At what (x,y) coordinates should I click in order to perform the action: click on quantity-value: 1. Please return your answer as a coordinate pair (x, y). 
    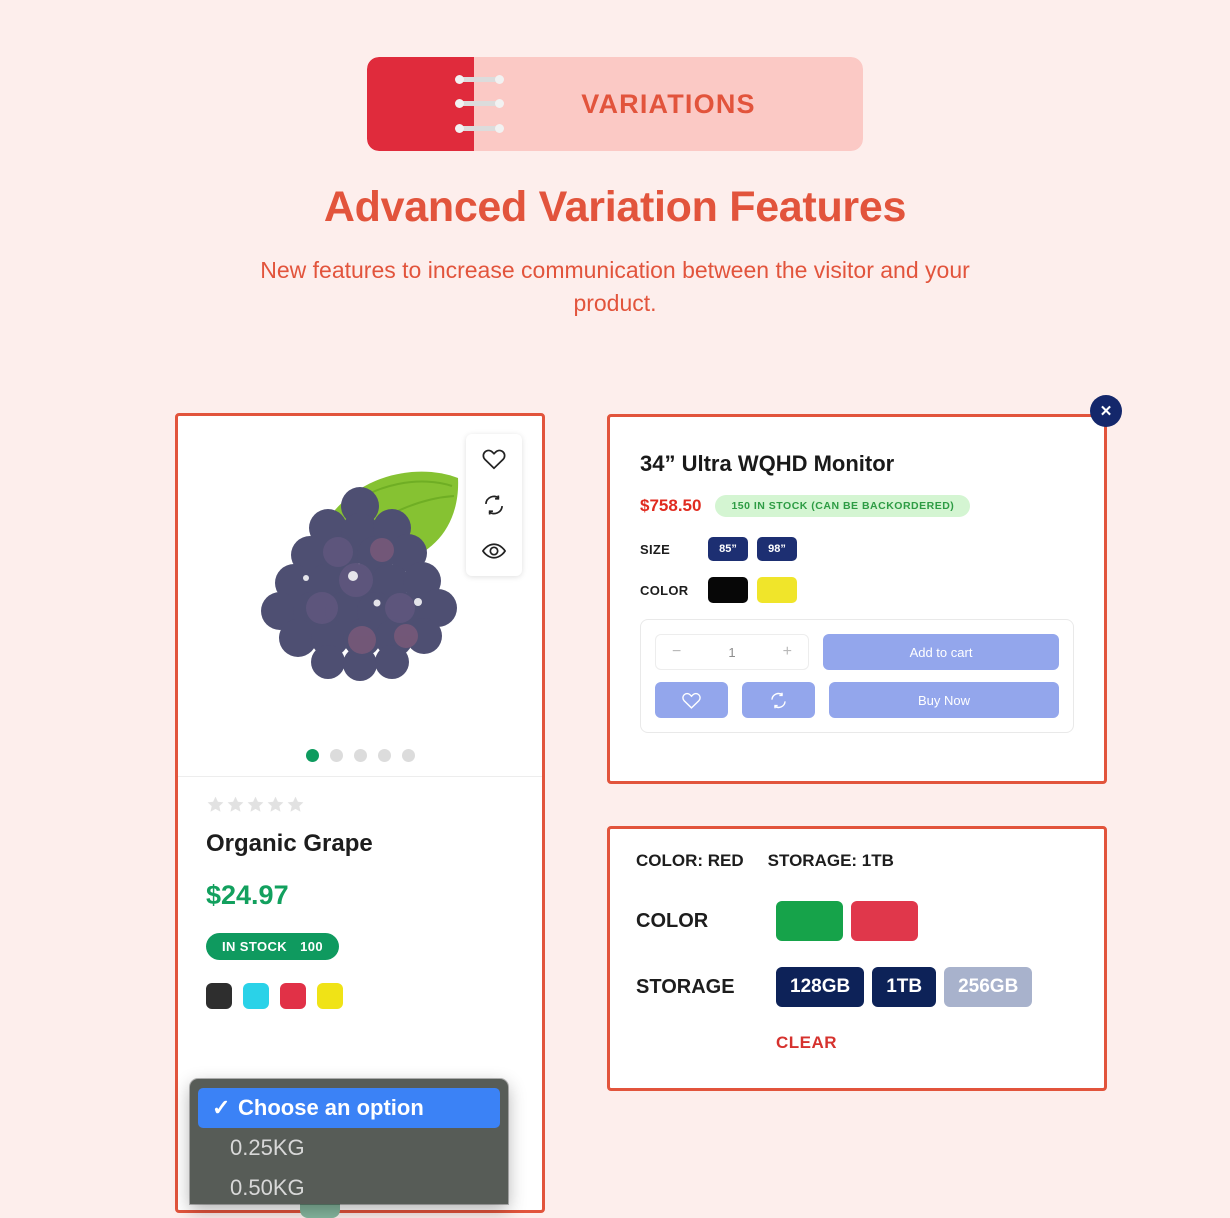
    Looking at the image, I should click on (731, 652).